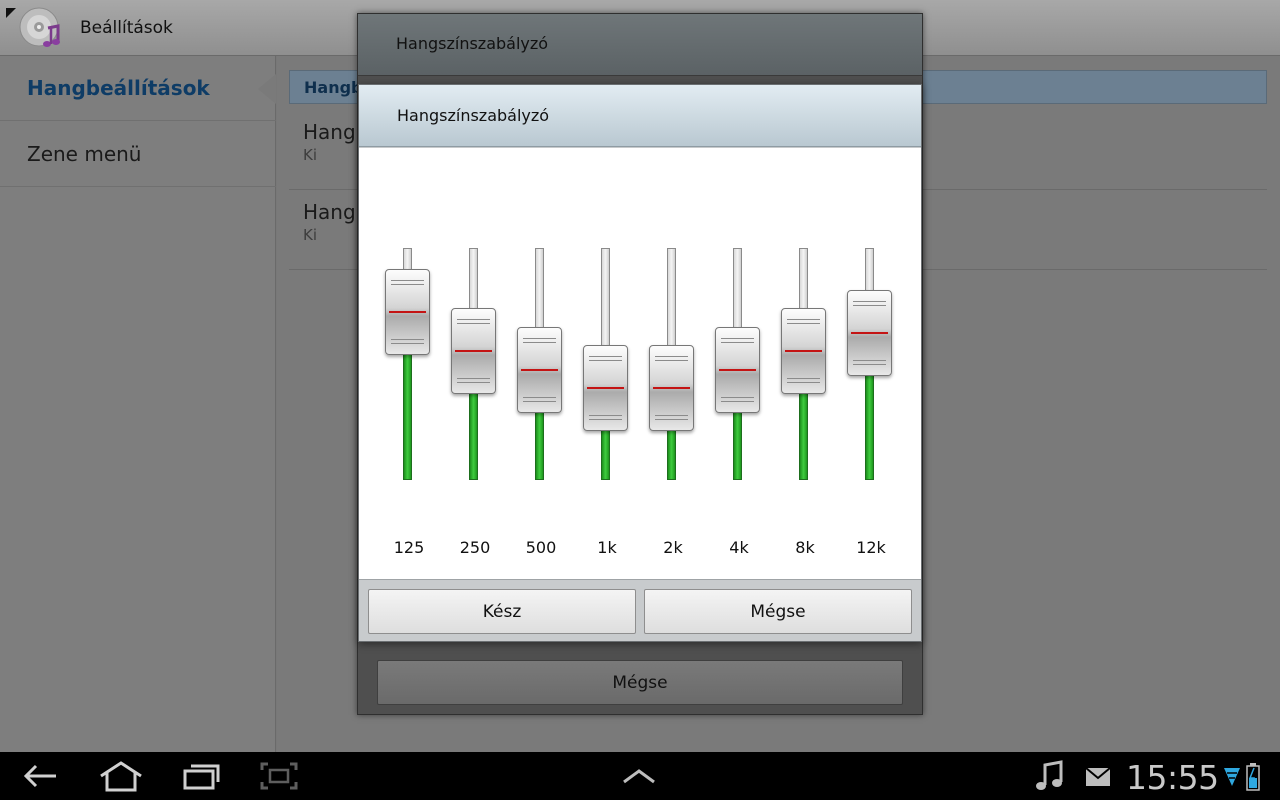 The height and width of the screenshot is (800, 1280). I want to click on system-navigation-bar: 15:55, so click(640, 776).